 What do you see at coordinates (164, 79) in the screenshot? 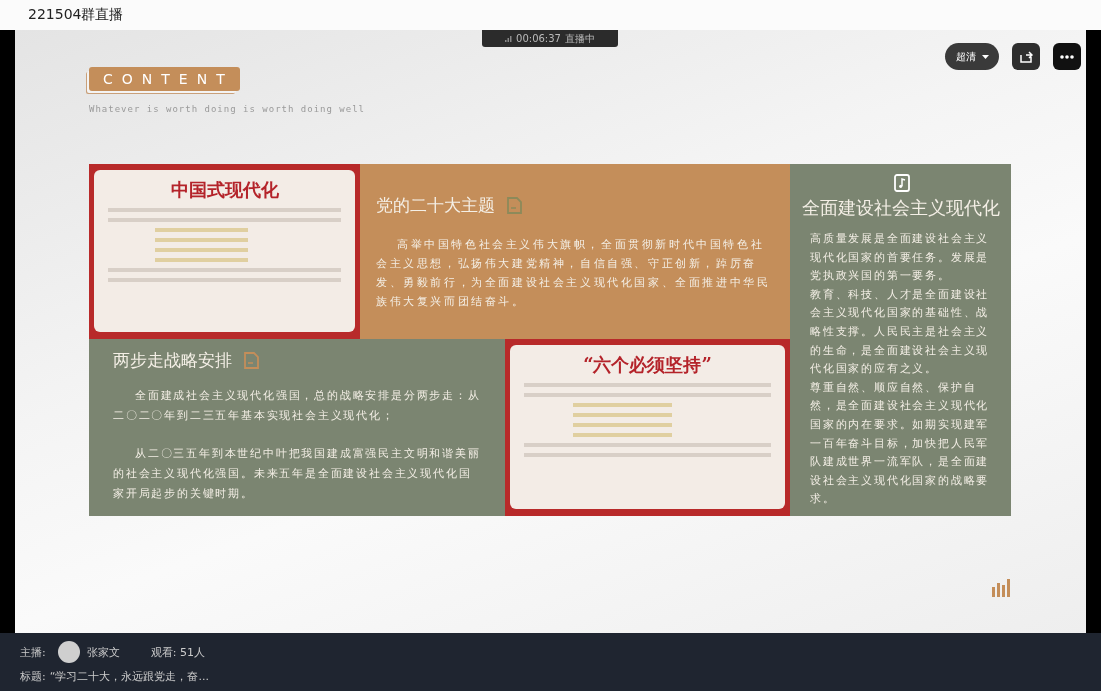
I see `content-badge: CONTENT` at bounding box center [164, 79].